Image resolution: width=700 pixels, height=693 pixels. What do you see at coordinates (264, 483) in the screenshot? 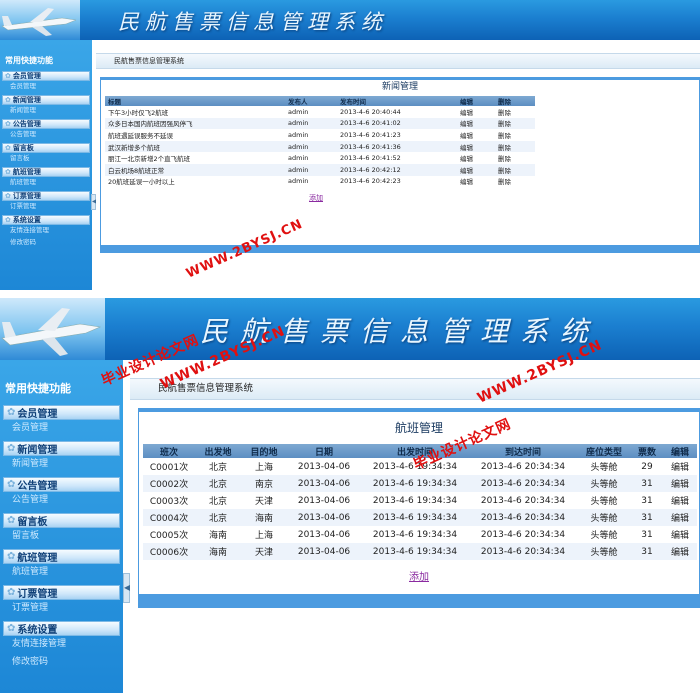
I see `destination-cell: 南京` at bounding box center [264, 483].